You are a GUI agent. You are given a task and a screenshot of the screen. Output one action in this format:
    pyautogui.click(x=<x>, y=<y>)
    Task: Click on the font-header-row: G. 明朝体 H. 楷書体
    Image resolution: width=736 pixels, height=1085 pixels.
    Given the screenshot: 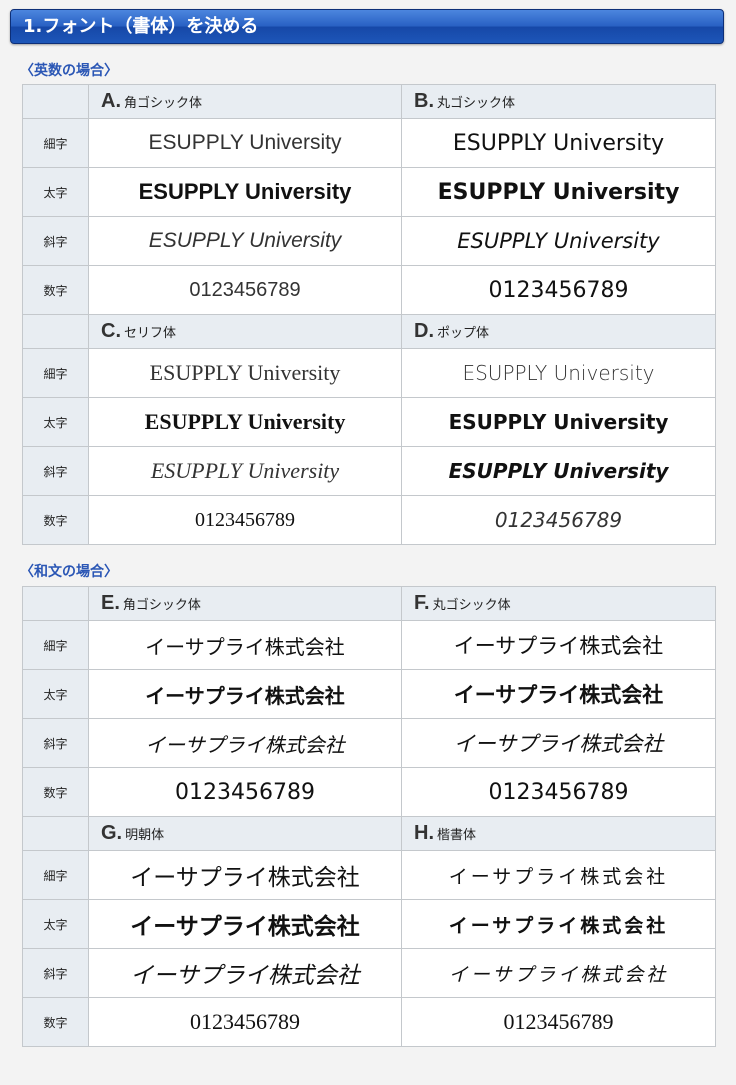 What is the action you would take?
    pyautogui.click(x=369, y=833)
    